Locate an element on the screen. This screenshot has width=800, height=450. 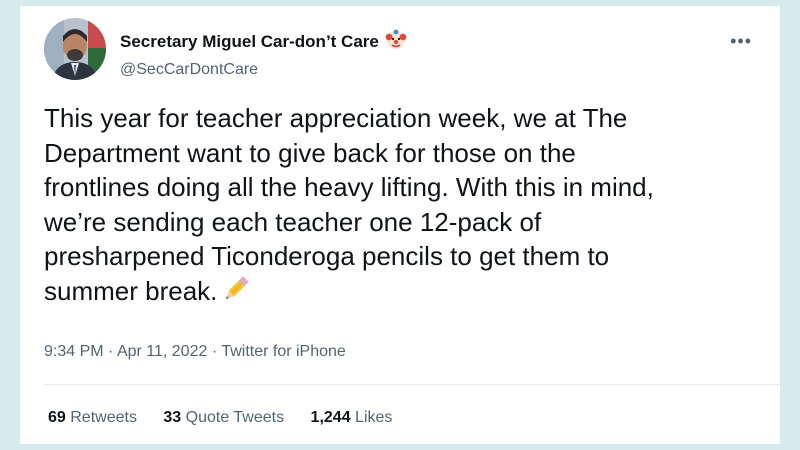
more-options-icon: ••• is located at coordinates (741, 41).